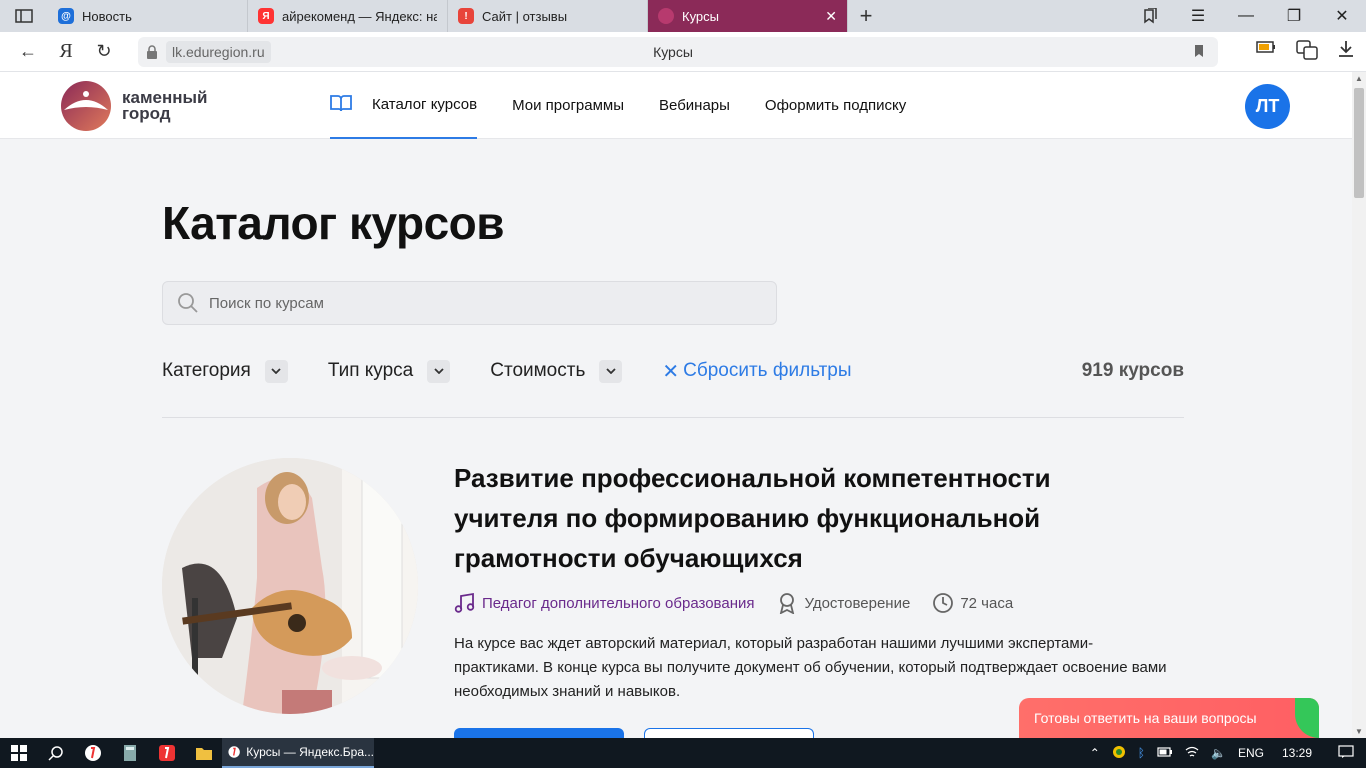 This screenshot has height=768, width=1366. I want to click on filter-cost: Стоимость, so click(556, 371).